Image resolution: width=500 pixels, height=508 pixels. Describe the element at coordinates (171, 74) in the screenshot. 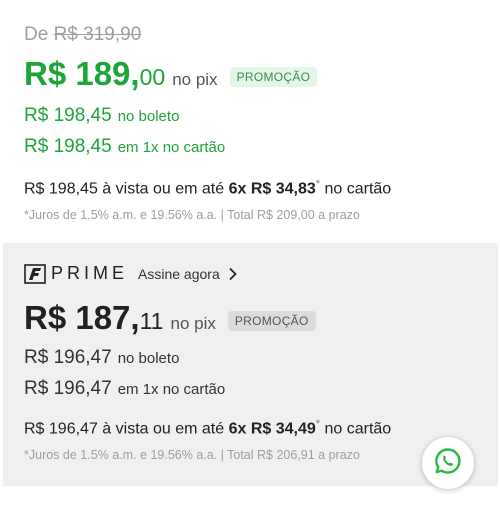

I see `pix-price-row: R$ 189,00 no pix PROMOÇÃO` at that location.